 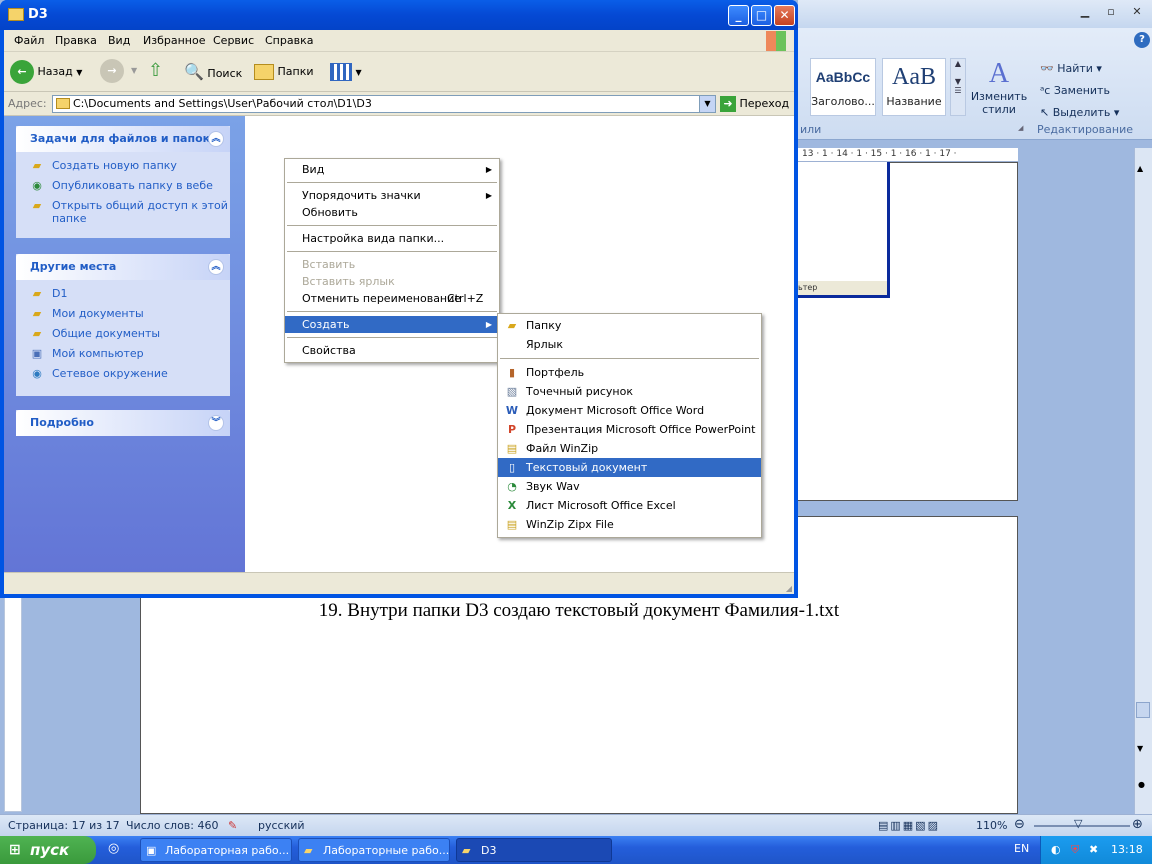 I want to click on menu-help: Справка, so click(x=289, y=40).